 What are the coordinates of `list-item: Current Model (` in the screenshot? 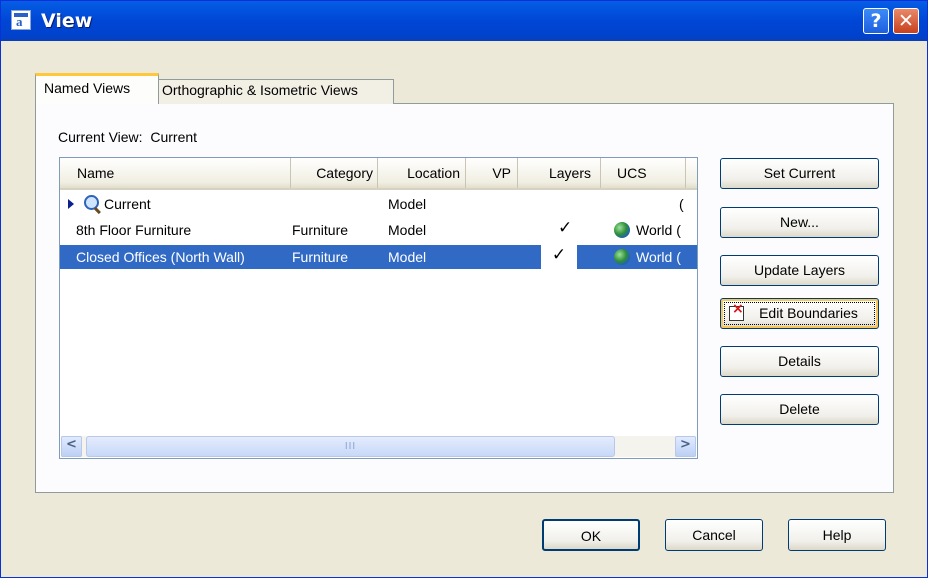 It's located at (378, 204).